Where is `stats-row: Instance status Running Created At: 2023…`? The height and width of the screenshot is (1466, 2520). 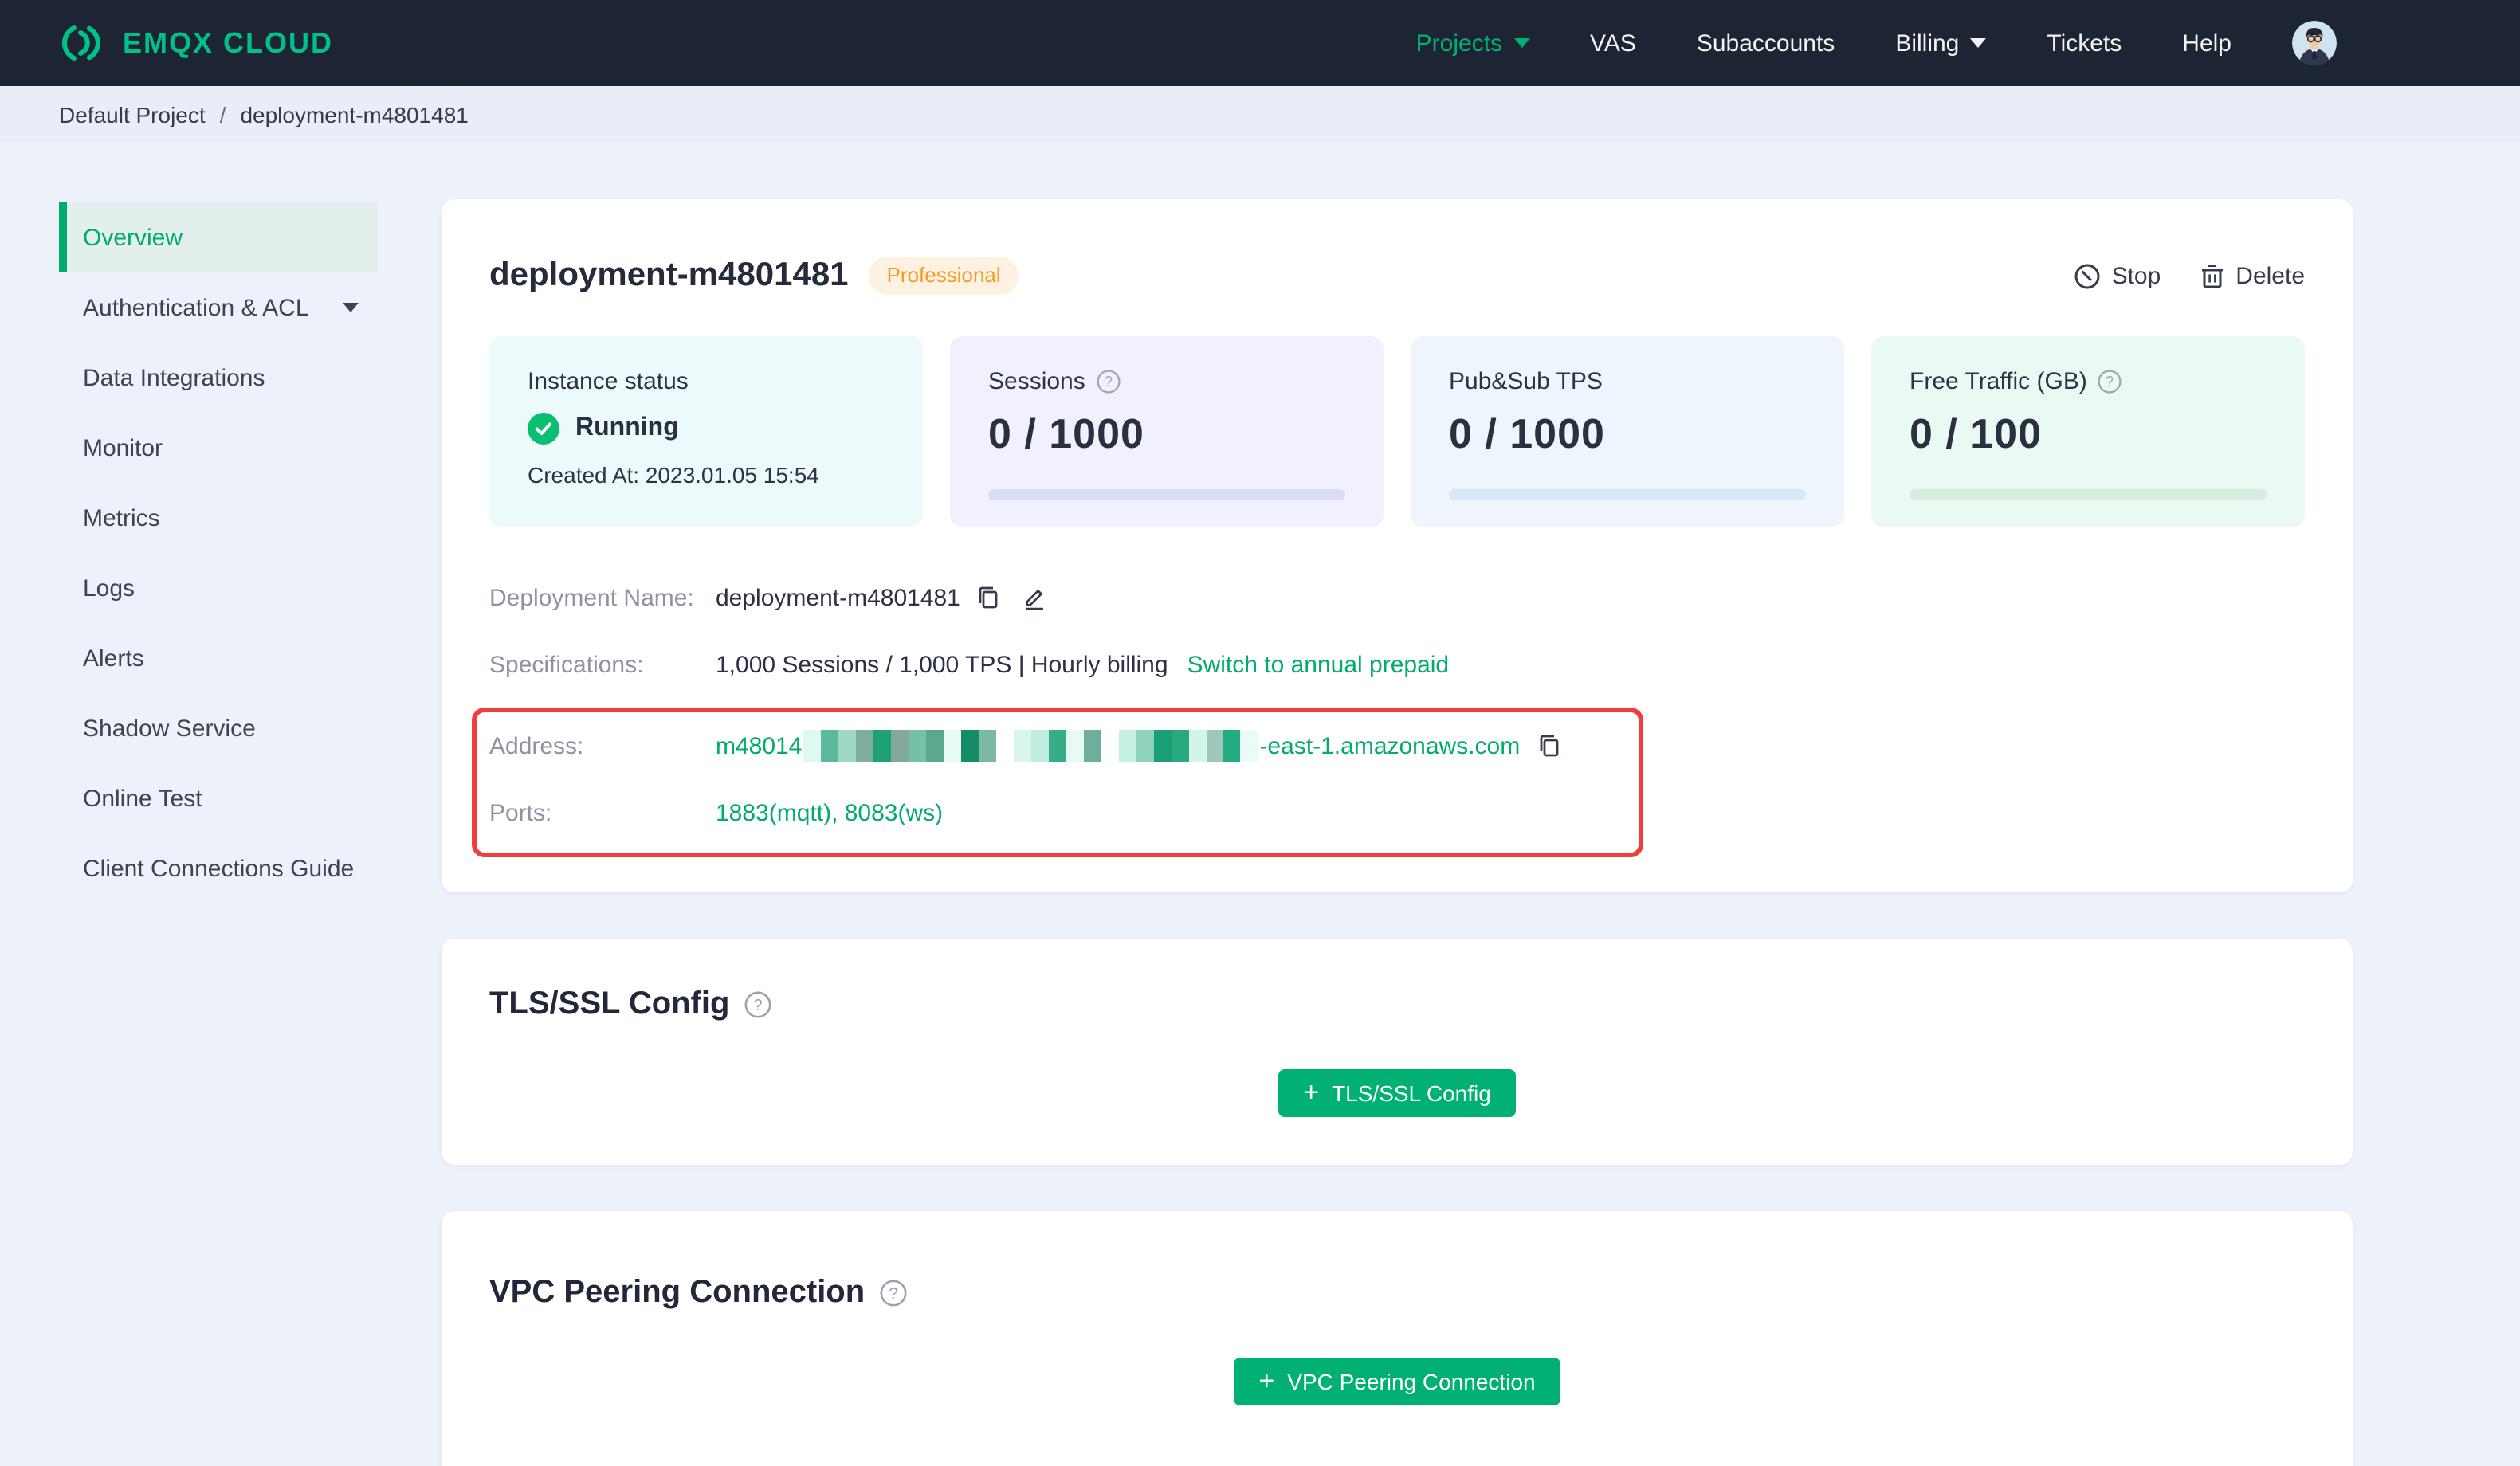 stats-row: Instance status Running Created At: 2023… is located at coordinates (1397, 431).